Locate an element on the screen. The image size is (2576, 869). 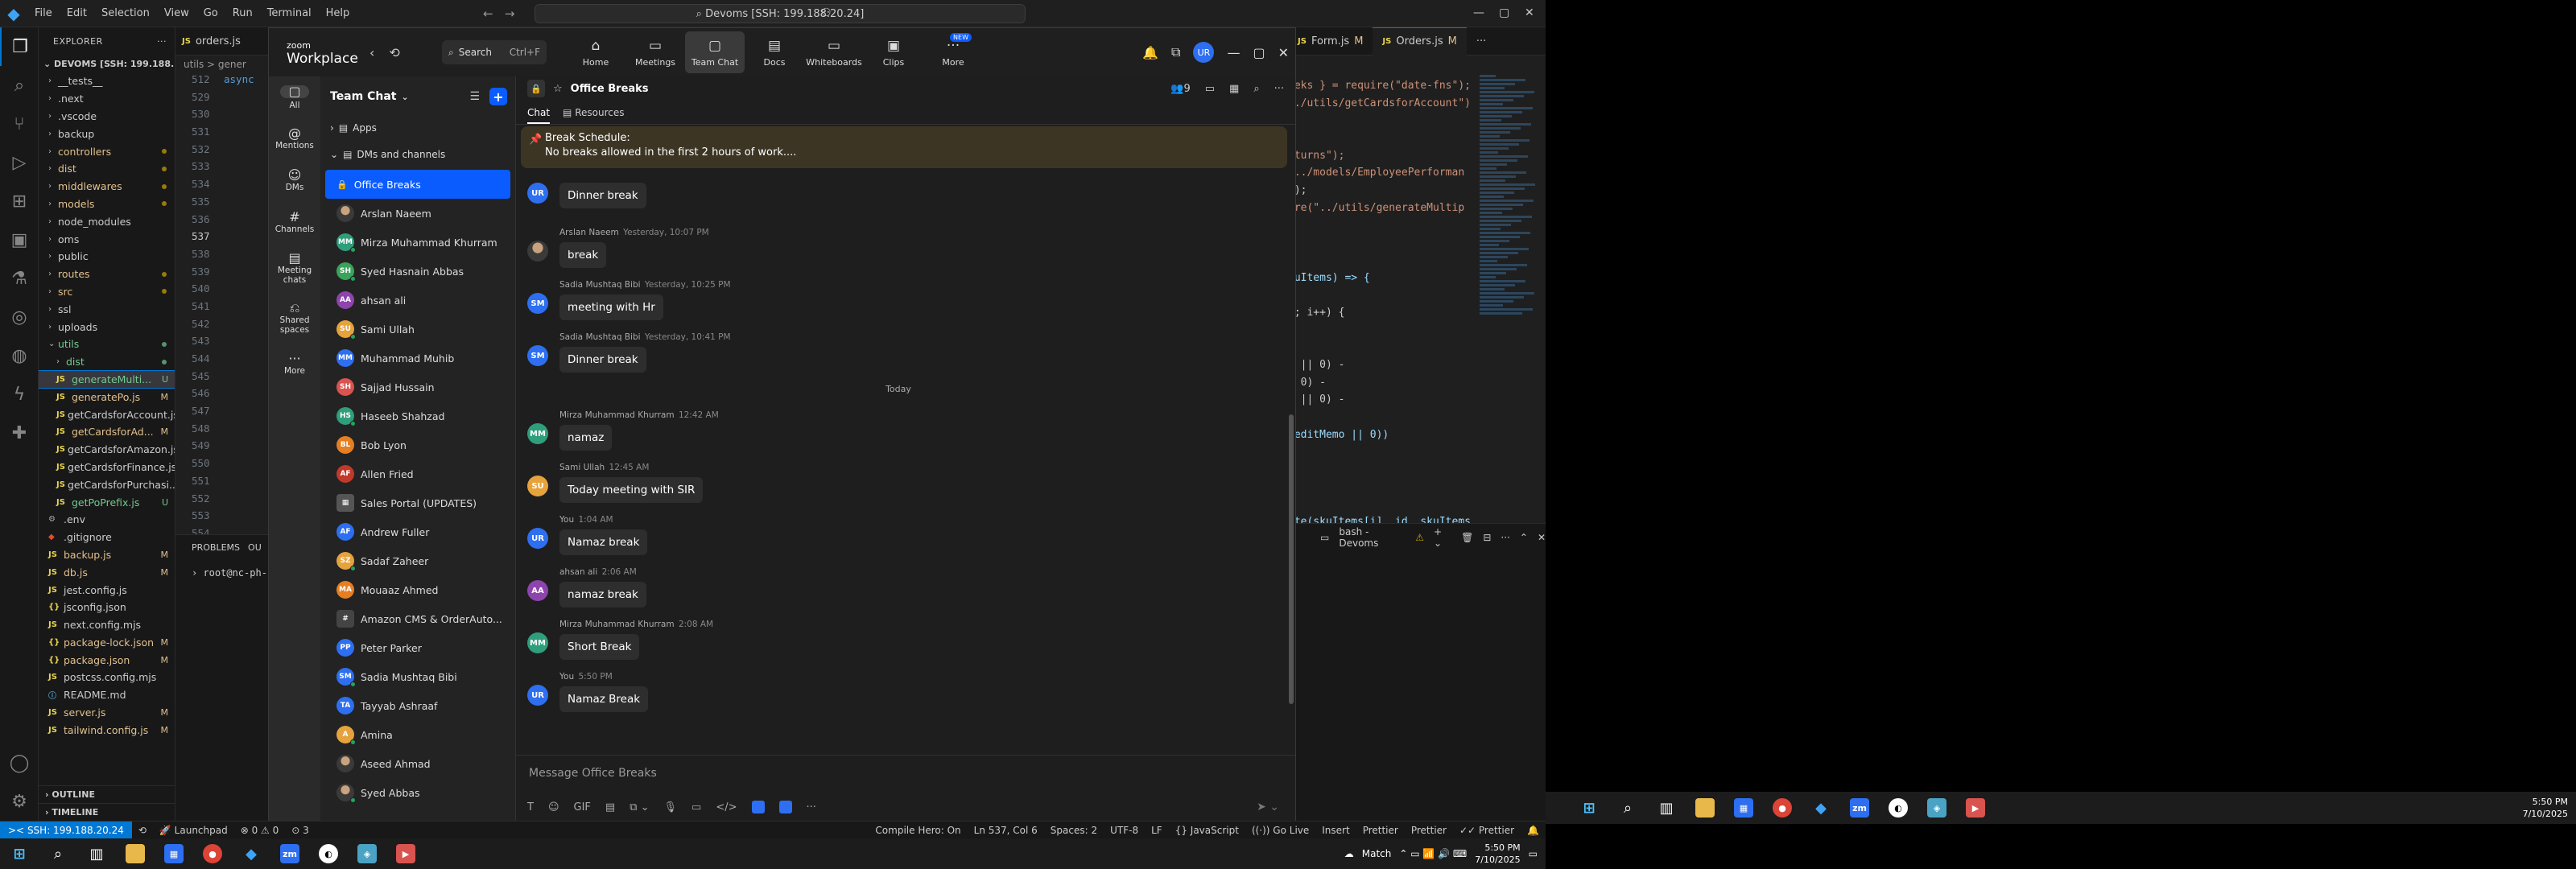
tree-file: JS generateMulti... U is located at coordinates (107, 379).